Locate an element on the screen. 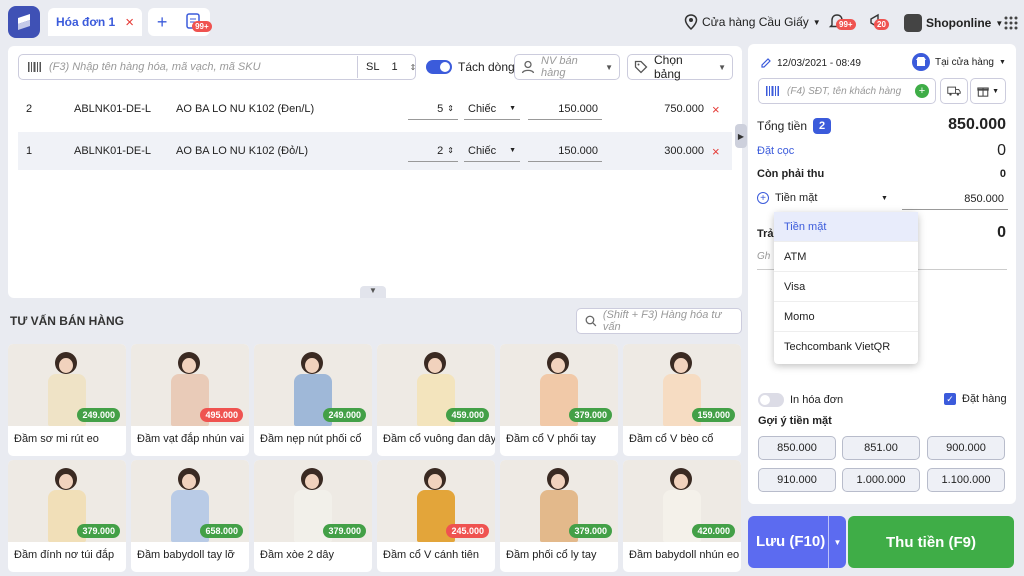 This screenshot has height=576, width=1024. alert-button: 20 is located at coordinates (878, 22).